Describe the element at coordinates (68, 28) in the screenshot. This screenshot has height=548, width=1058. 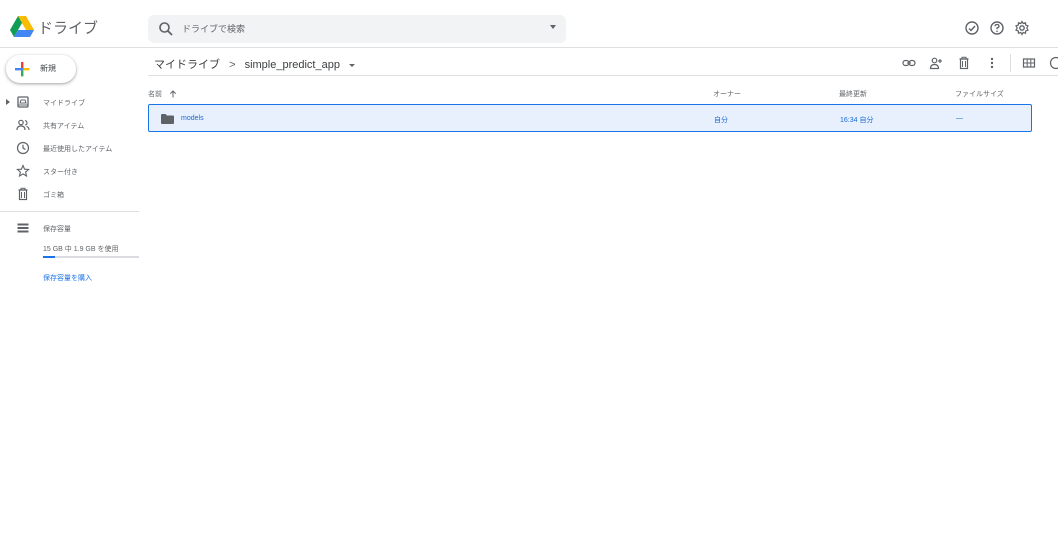
I see `app-title: ドライブ` at that location.